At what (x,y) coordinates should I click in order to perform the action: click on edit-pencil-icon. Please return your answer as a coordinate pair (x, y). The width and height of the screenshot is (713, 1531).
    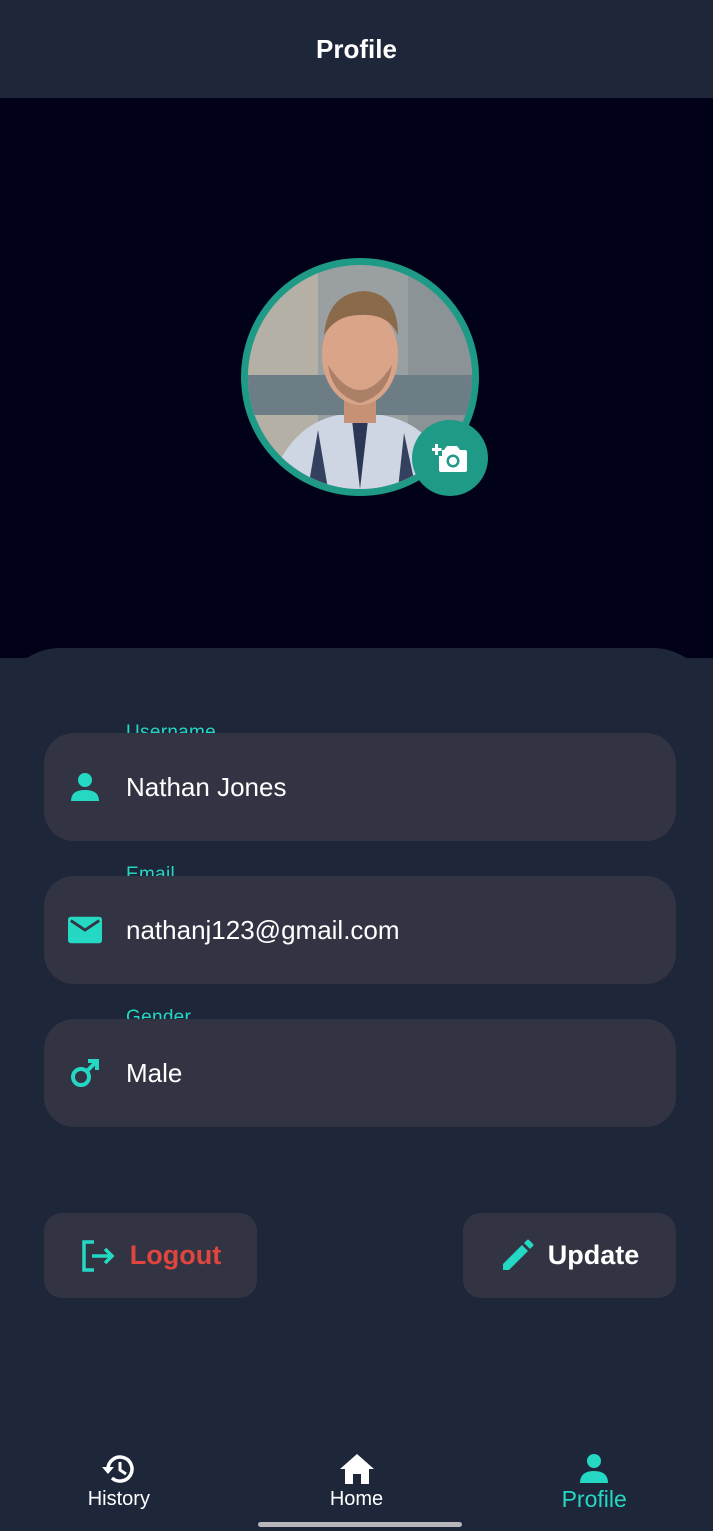
    Looking at the image, I should click on (518, 1254).